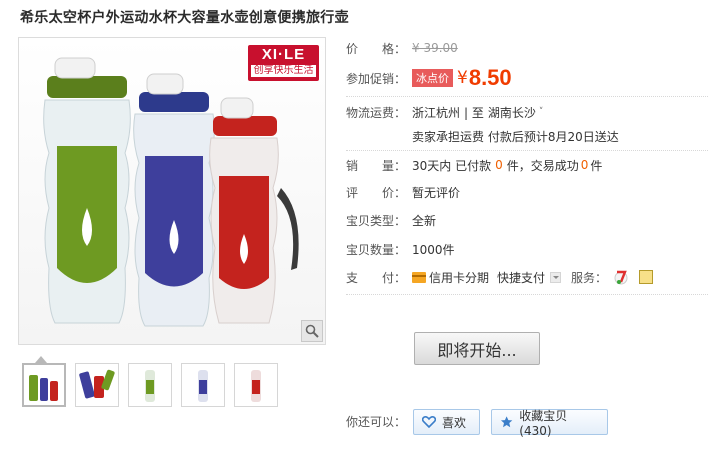 This screenshot has width=708, height=456. I want to click on product-title: 希乐太空杯户外运动水杯大容量水壶创意便携旅行壶, so click(184, 18).